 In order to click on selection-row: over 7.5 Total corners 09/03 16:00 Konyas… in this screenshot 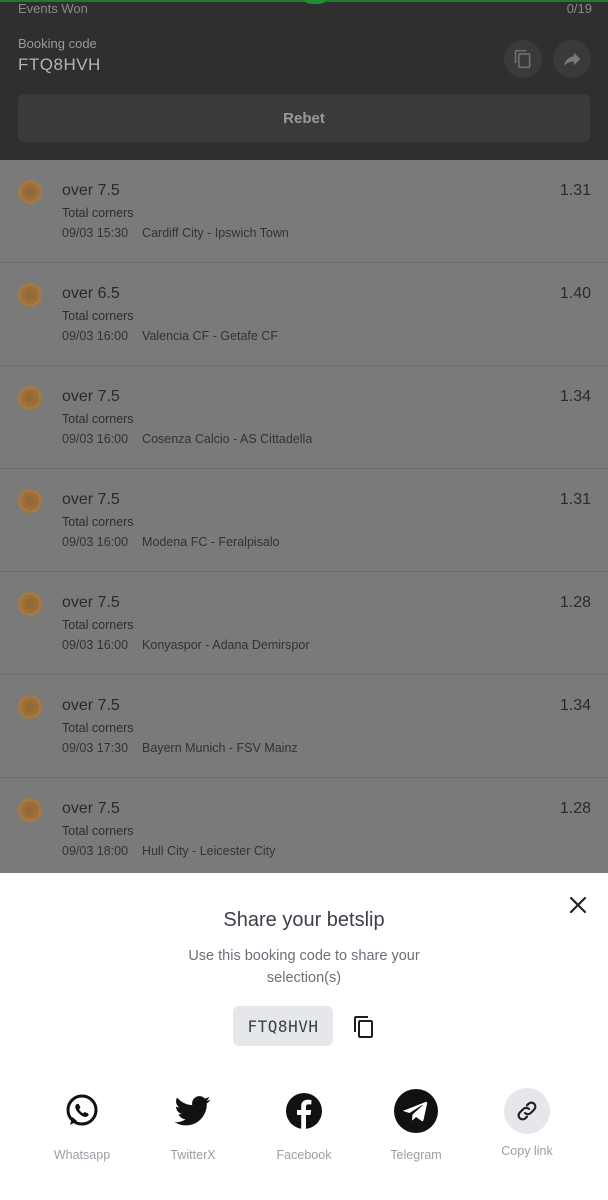, I will do `click(304, 623)`.